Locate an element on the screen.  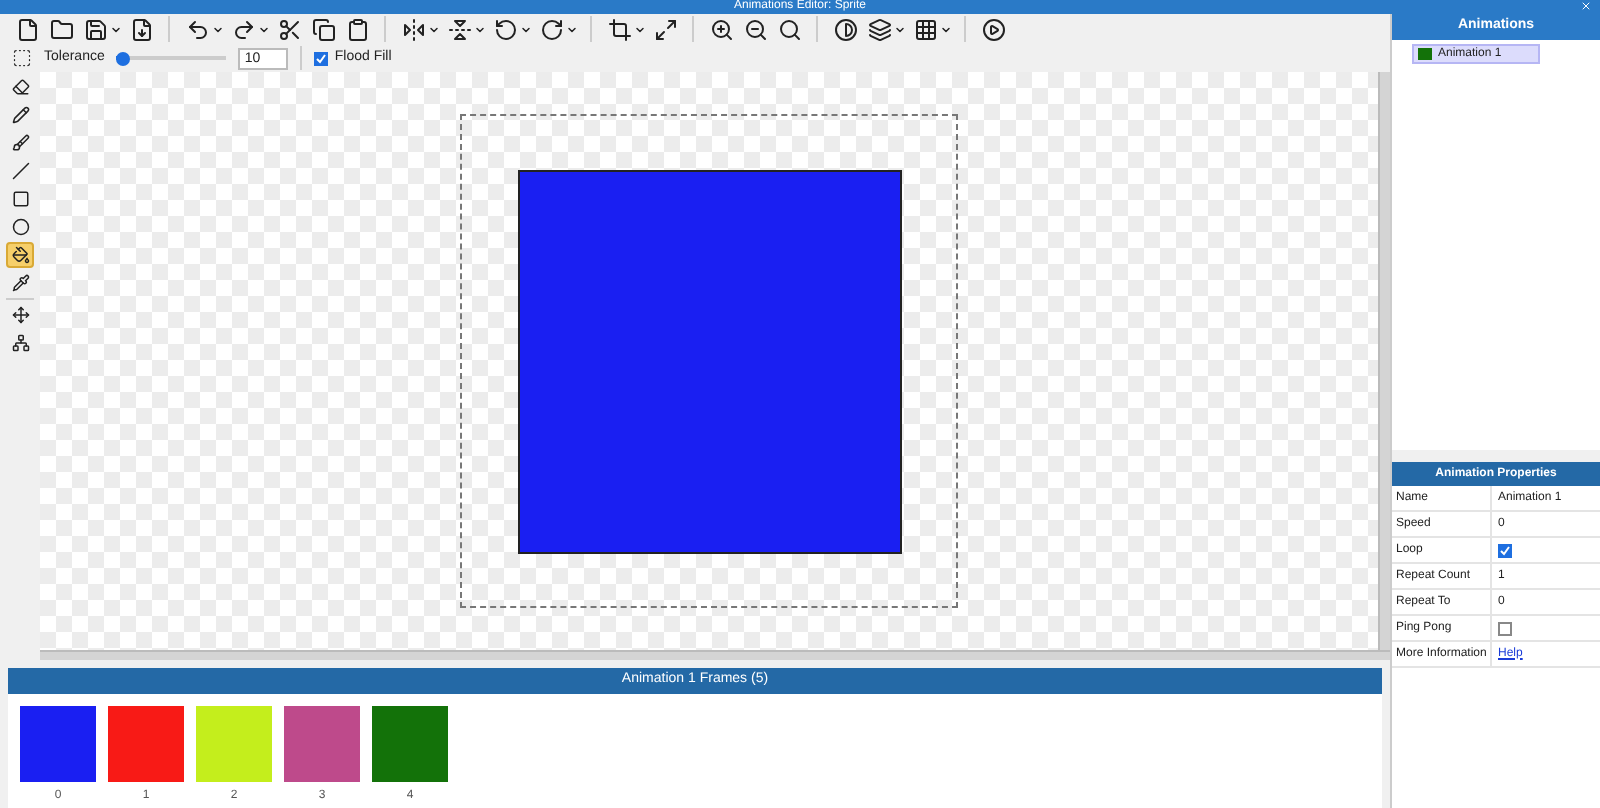
zoom-out-icon is located at coordinates (755, 29).